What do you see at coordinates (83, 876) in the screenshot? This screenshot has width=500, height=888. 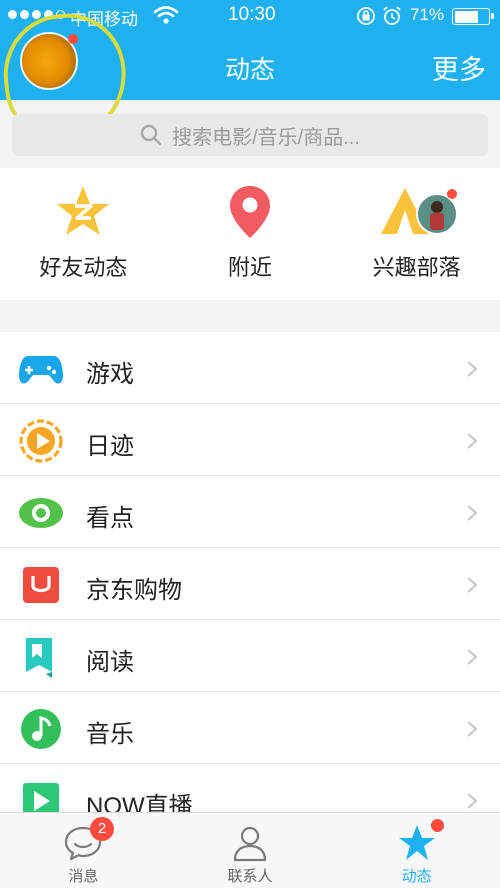 I see `tab-label: 消息` at bounding box center [83, 876].